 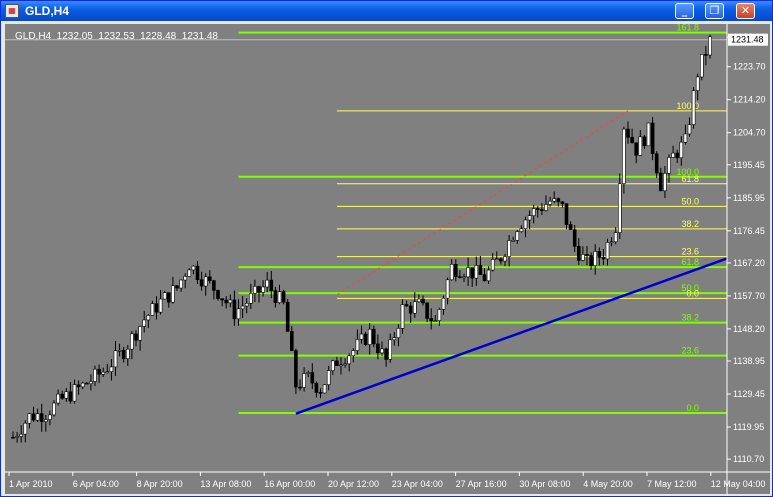 I want to click on time-tick-label: 8 Apr 20:00, so click(x=160, y=484).